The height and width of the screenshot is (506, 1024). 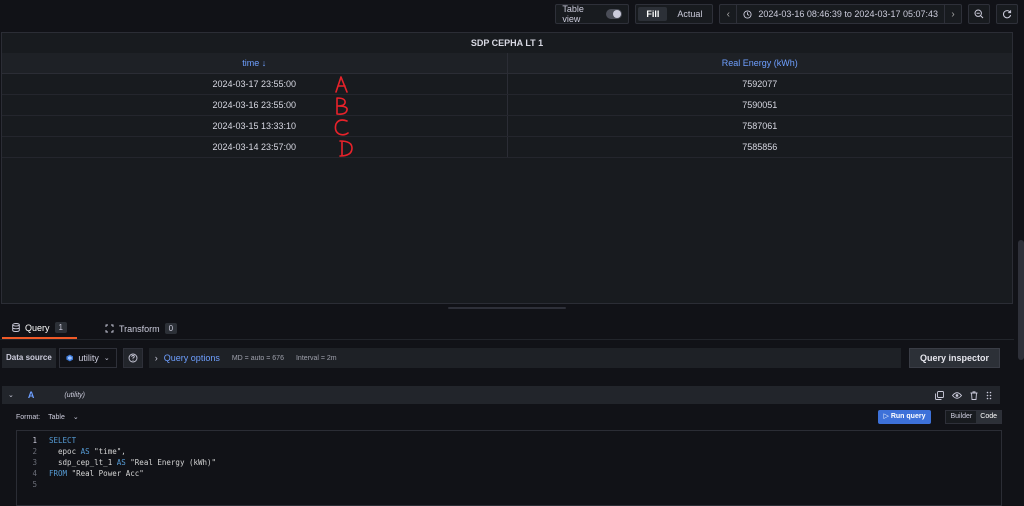 What do you see at coordinates (939, 395) in the screenshot?
I see `duplicate-icon` at bounding box center [939, 395].